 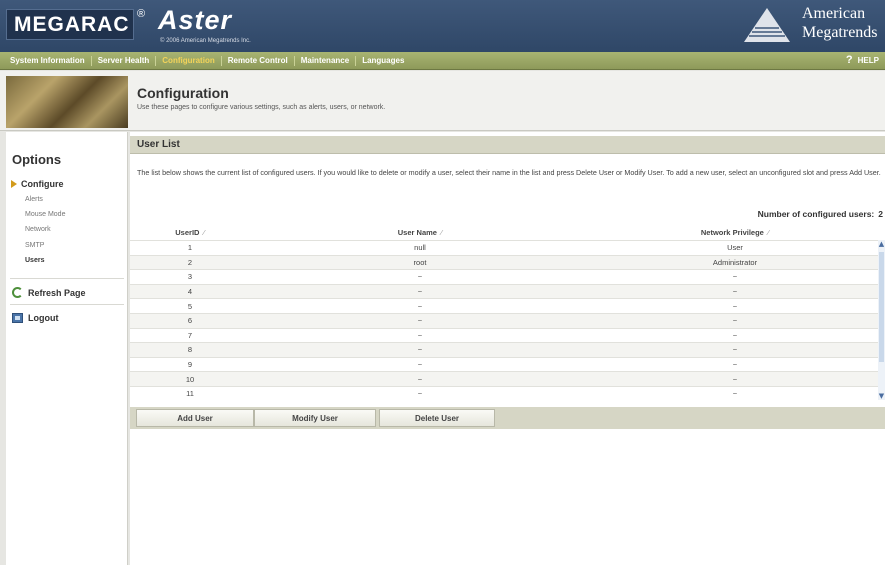 I want to click on page-title: Configuration, so click(x=183, y=93).